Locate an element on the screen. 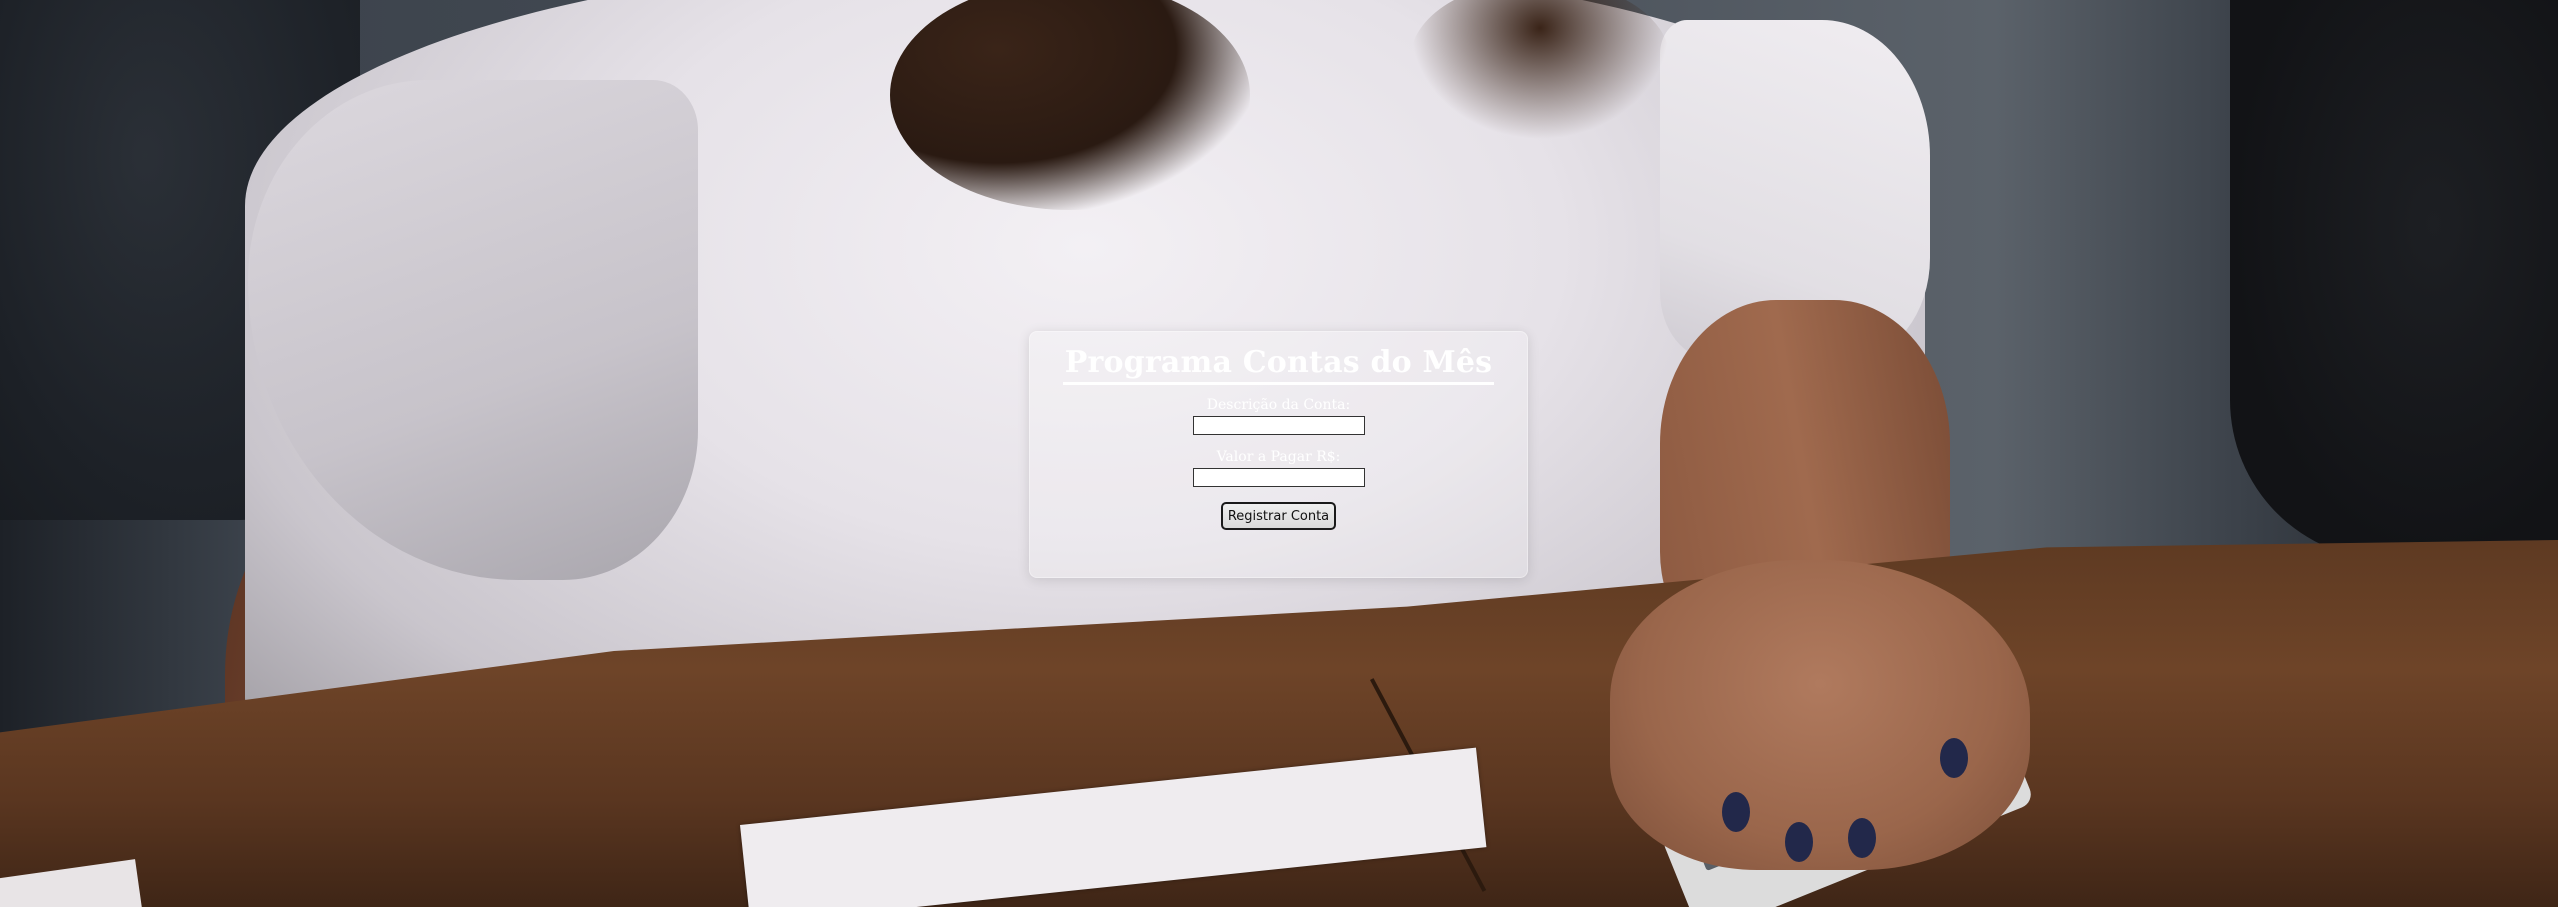  page-title: Programa Contas do Mês is located at coordinates (1278, 364).